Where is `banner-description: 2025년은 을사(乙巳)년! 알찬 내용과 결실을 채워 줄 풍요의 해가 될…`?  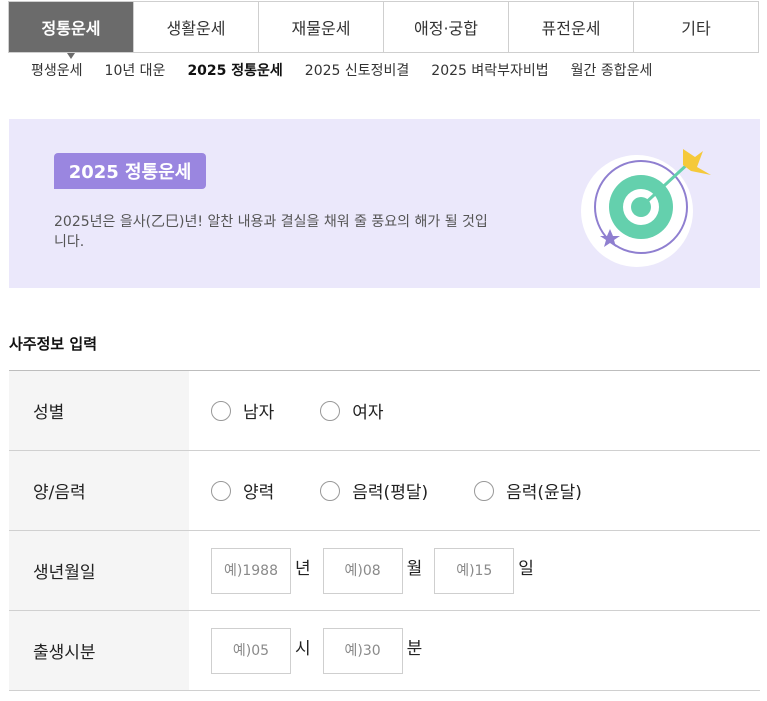 banner-description: 2025년은 을사(乙巳)년! 알찬 내용과 결실을 채워 줄 풍요의 해가 될… is located at coordinates (271, 232).